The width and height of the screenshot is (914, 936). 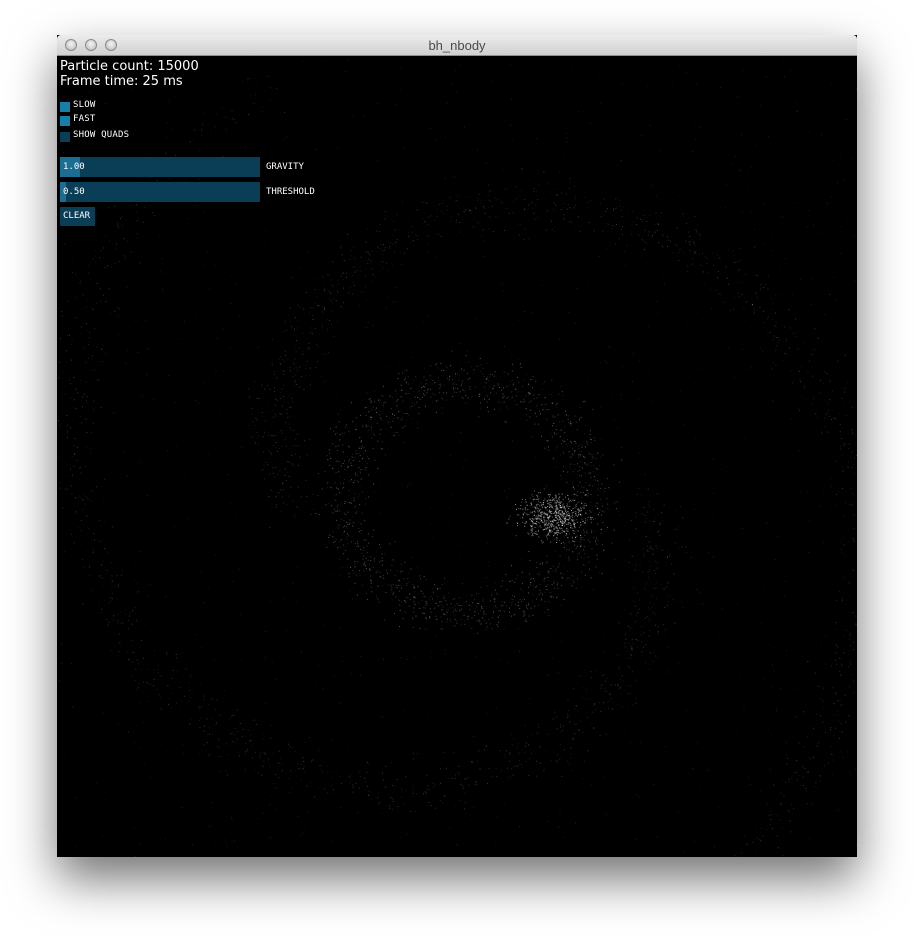 I want to click on window-title: bh_nbody, so click(x=457, y=45).